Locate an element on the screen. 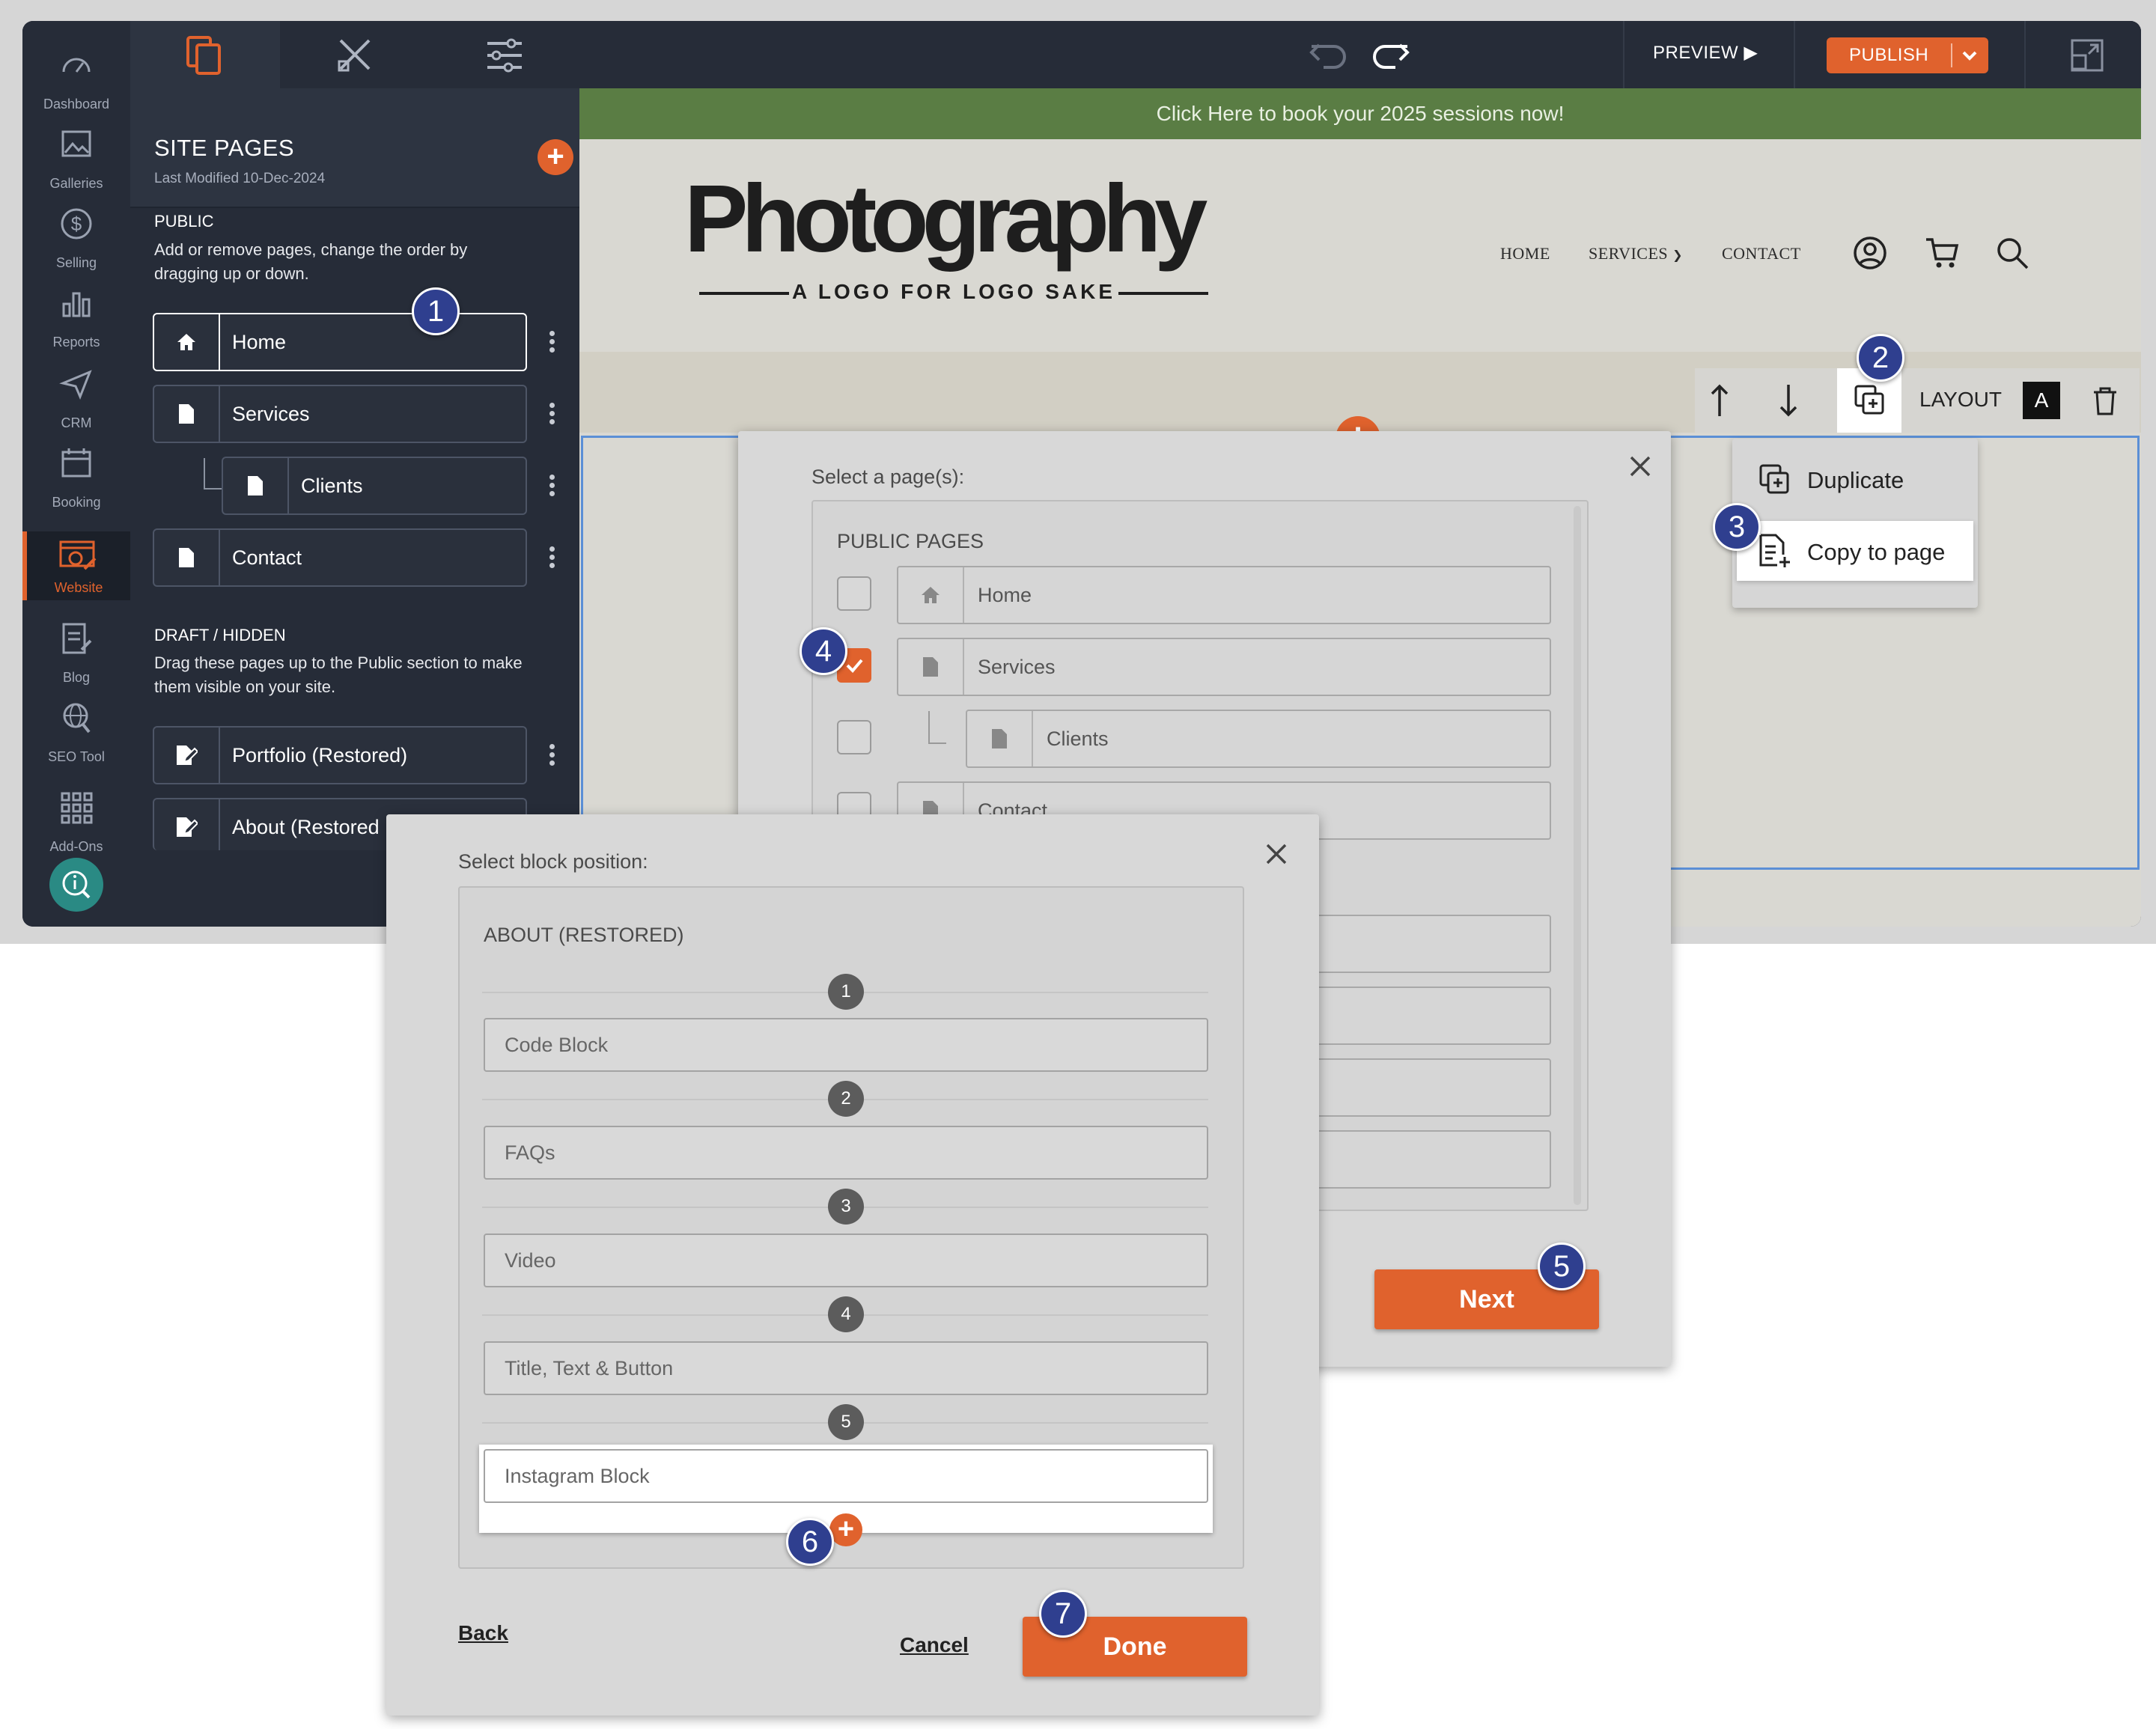 Image resolution: width=2156 pixels, height=1729 pixels. grid-icon is located at coordinates (77, 808).